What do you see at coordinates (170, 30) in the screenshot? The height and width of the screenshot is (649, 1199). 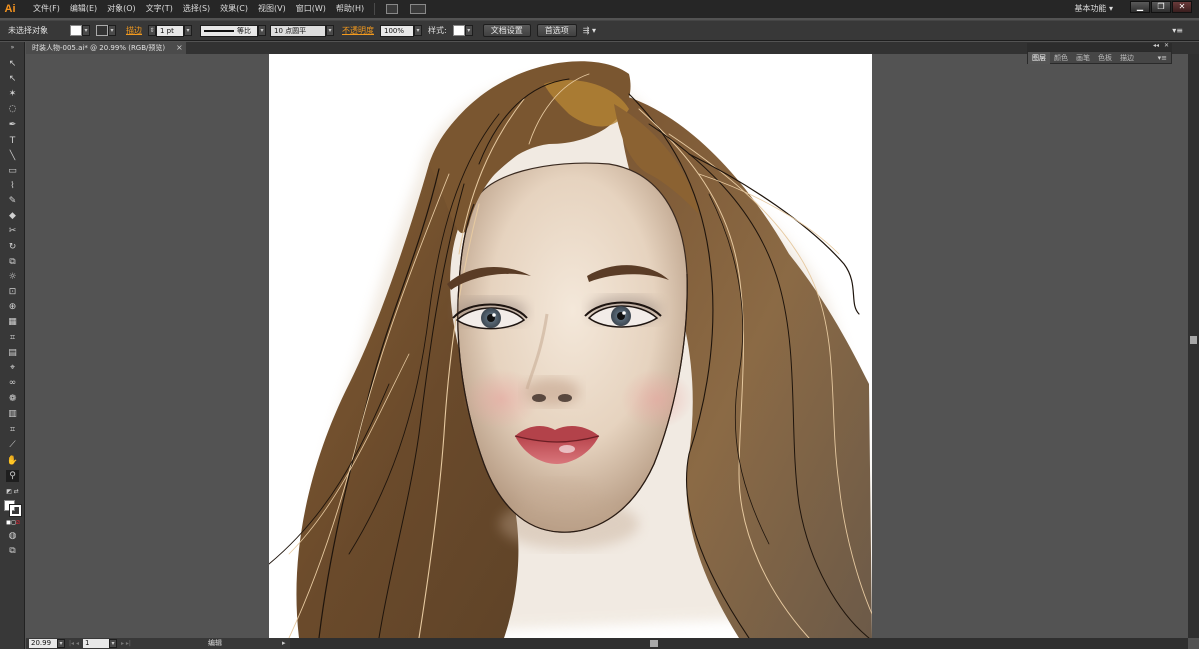 I see `stroke-weight-field: 1 pt` at bounding box center [170, 30].